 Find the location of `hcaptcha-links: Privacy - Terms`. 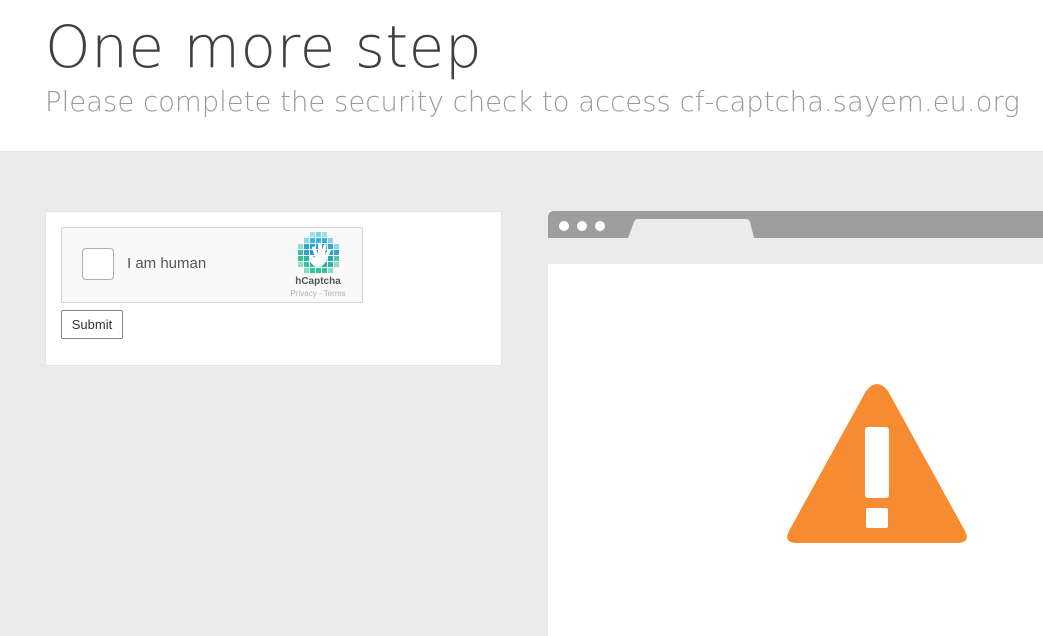

hcaptcha-links: Privacy - Terms is located at coordinates (318, 294).